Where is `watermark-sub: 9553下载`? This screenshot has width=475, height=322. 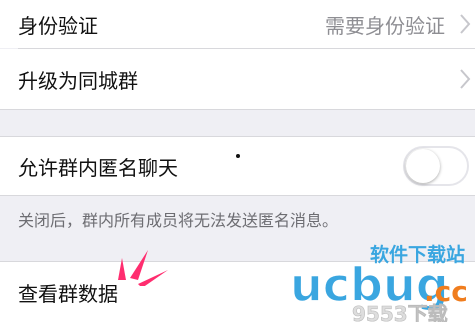
watermark-sub: 9553下载 is located at coordinates (400, 312).